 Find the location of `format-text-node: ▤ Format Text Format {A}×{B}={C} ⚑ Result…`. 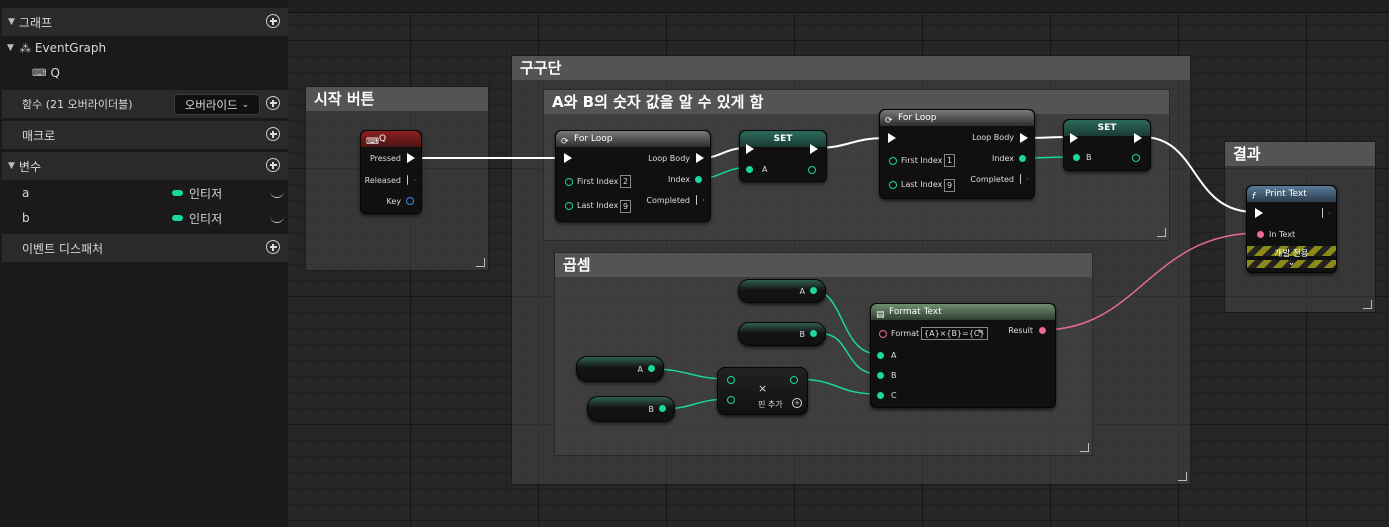

format-text-node: ▤ Format Text Format {A}×{B}={C} ⚑ Result… is located at coordinates (963, 355).